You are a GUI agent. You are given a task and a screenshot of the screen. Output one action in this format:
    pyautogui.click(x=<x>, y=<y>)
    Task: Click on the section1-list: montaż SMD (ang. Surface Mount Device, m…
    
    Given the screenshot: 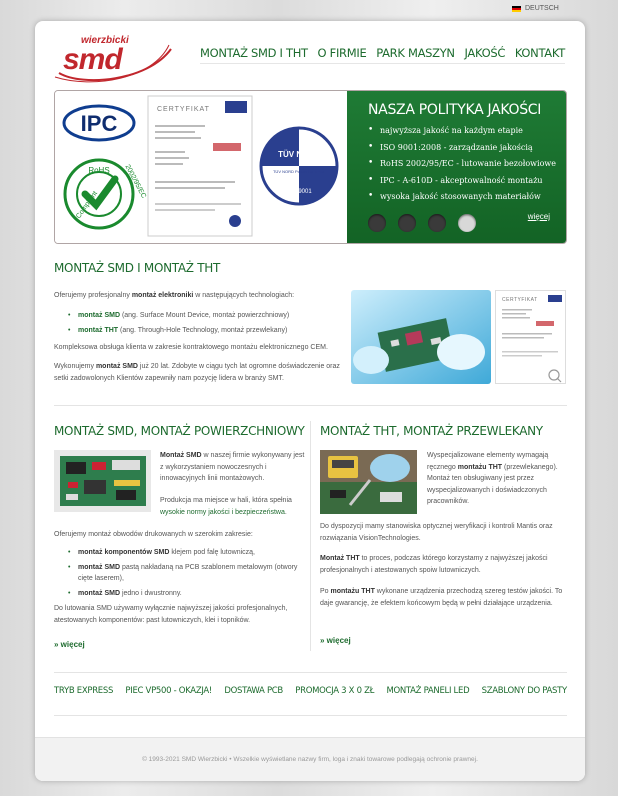 What is the action you would take?
    pyautogui.click(x=213, y=324)
    